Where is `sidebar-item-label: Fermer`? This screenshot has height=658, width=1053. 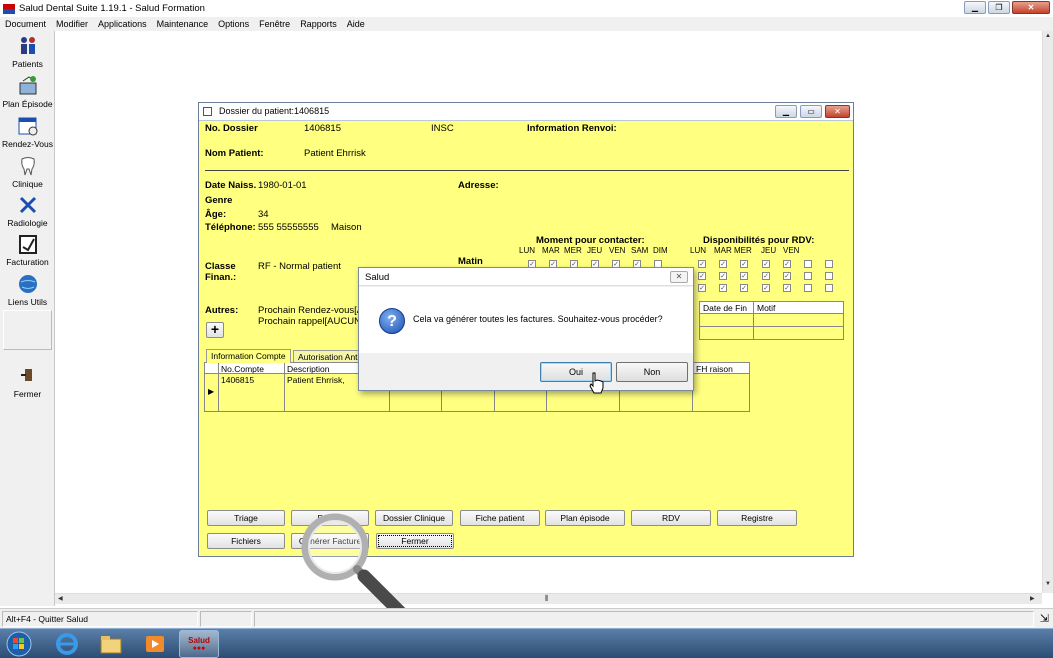 sidebar-item-label: Fermer is located at coordinates (27, 394).